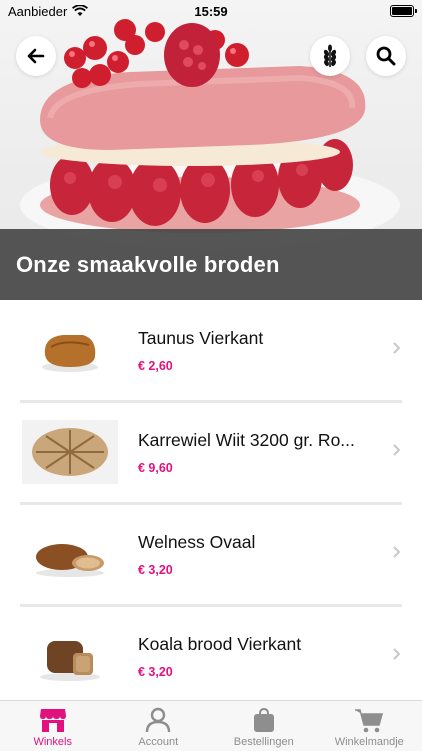 Image resolution: width=422 pixels, height=751 pixels. I want to click on grain-filter-button, so click(330, 56).